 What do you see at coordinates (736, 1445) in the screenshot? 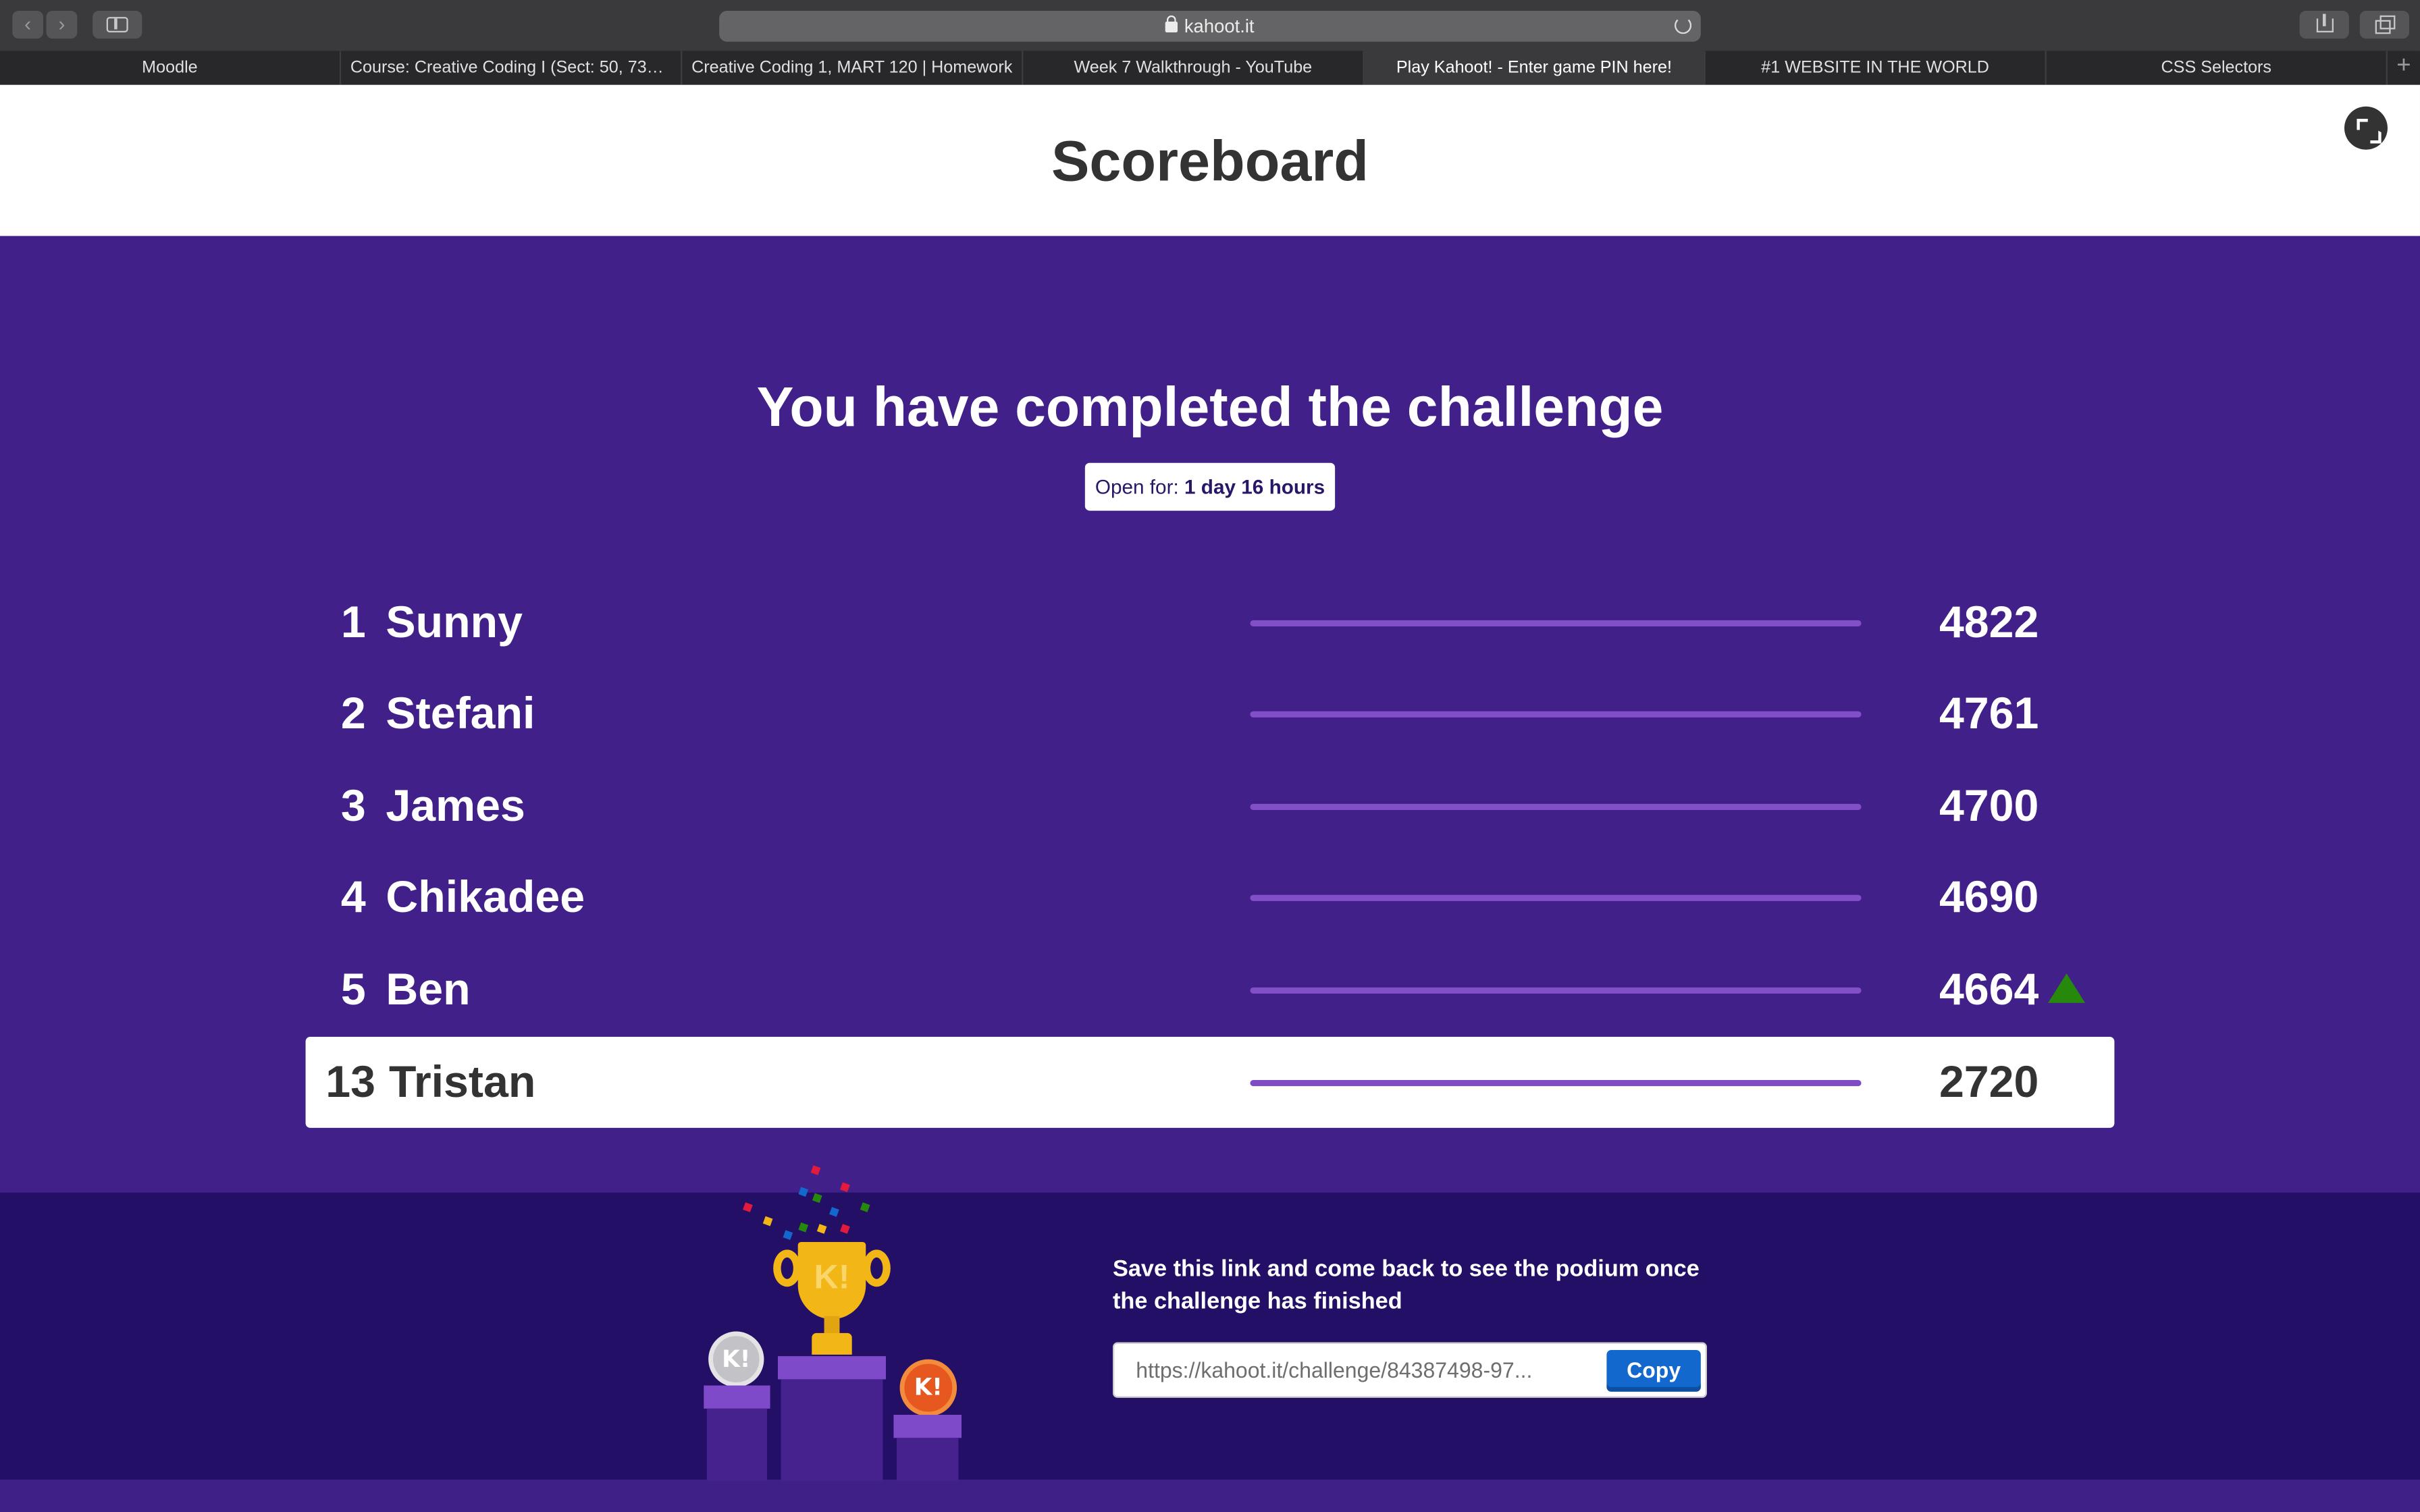
I see `podium-second` at bounding box center [736, 1445].